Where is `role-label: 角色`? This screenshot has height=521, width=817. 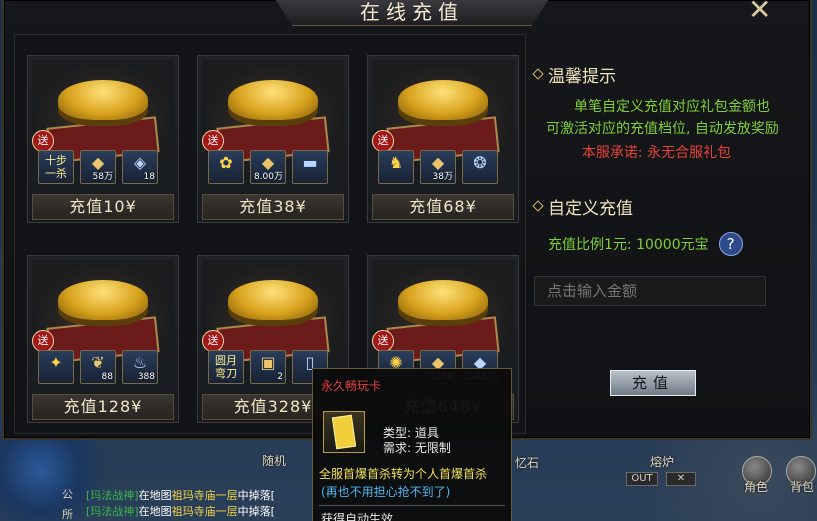
role-label: 角色 is located at coordinates (756, 486).